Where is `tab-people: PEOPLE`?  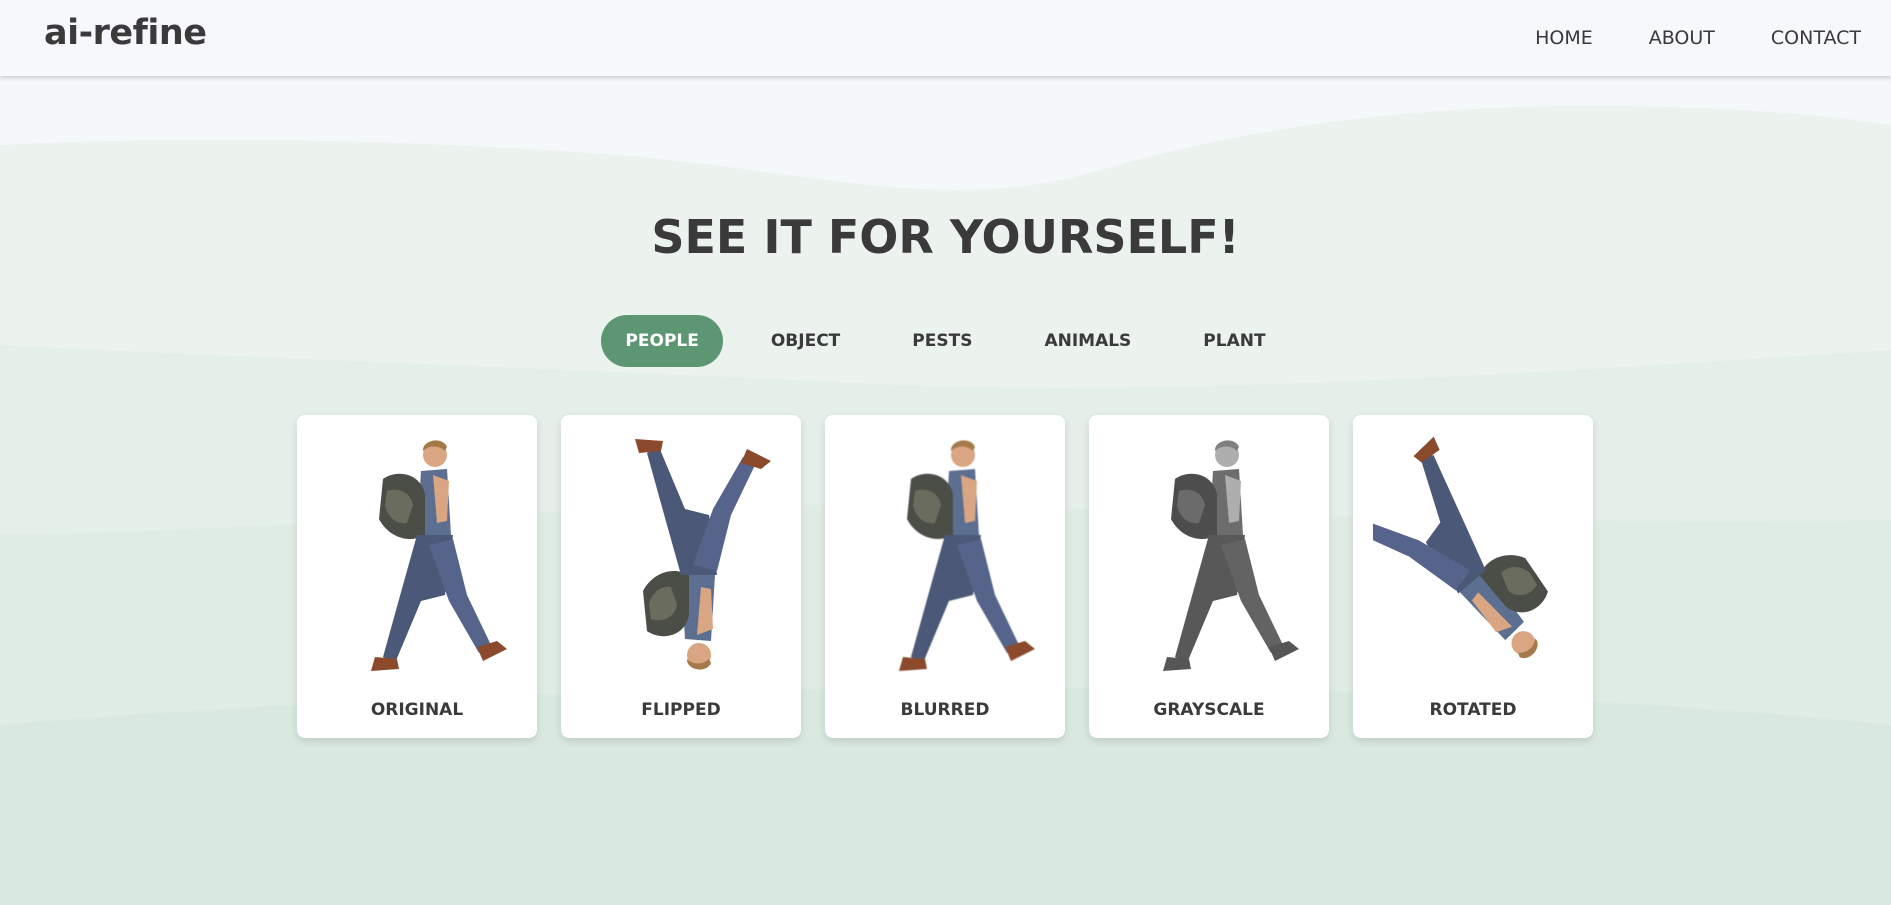
tab-people: PEOPLE is located at coordinates (662, 341).